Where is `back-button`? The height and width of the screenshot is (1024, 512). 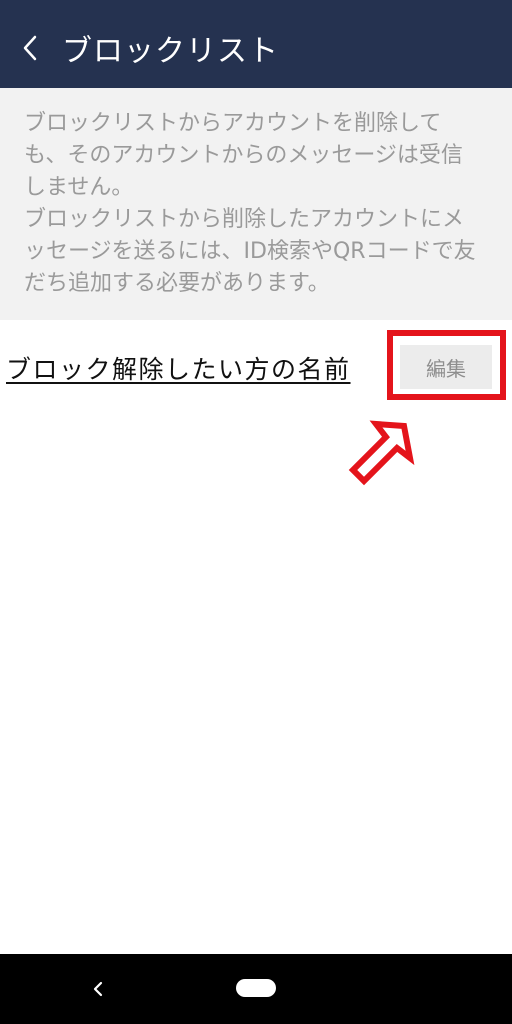 back-button is located at coordinates (30, 48).